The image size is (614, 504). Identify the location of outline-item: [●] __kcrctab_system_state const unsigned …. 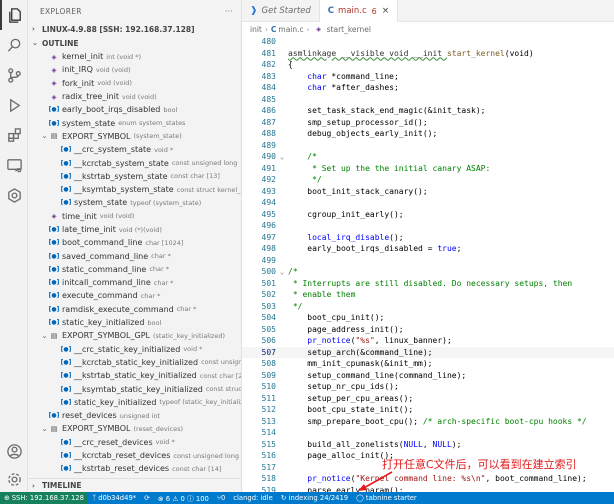
(134, 162).